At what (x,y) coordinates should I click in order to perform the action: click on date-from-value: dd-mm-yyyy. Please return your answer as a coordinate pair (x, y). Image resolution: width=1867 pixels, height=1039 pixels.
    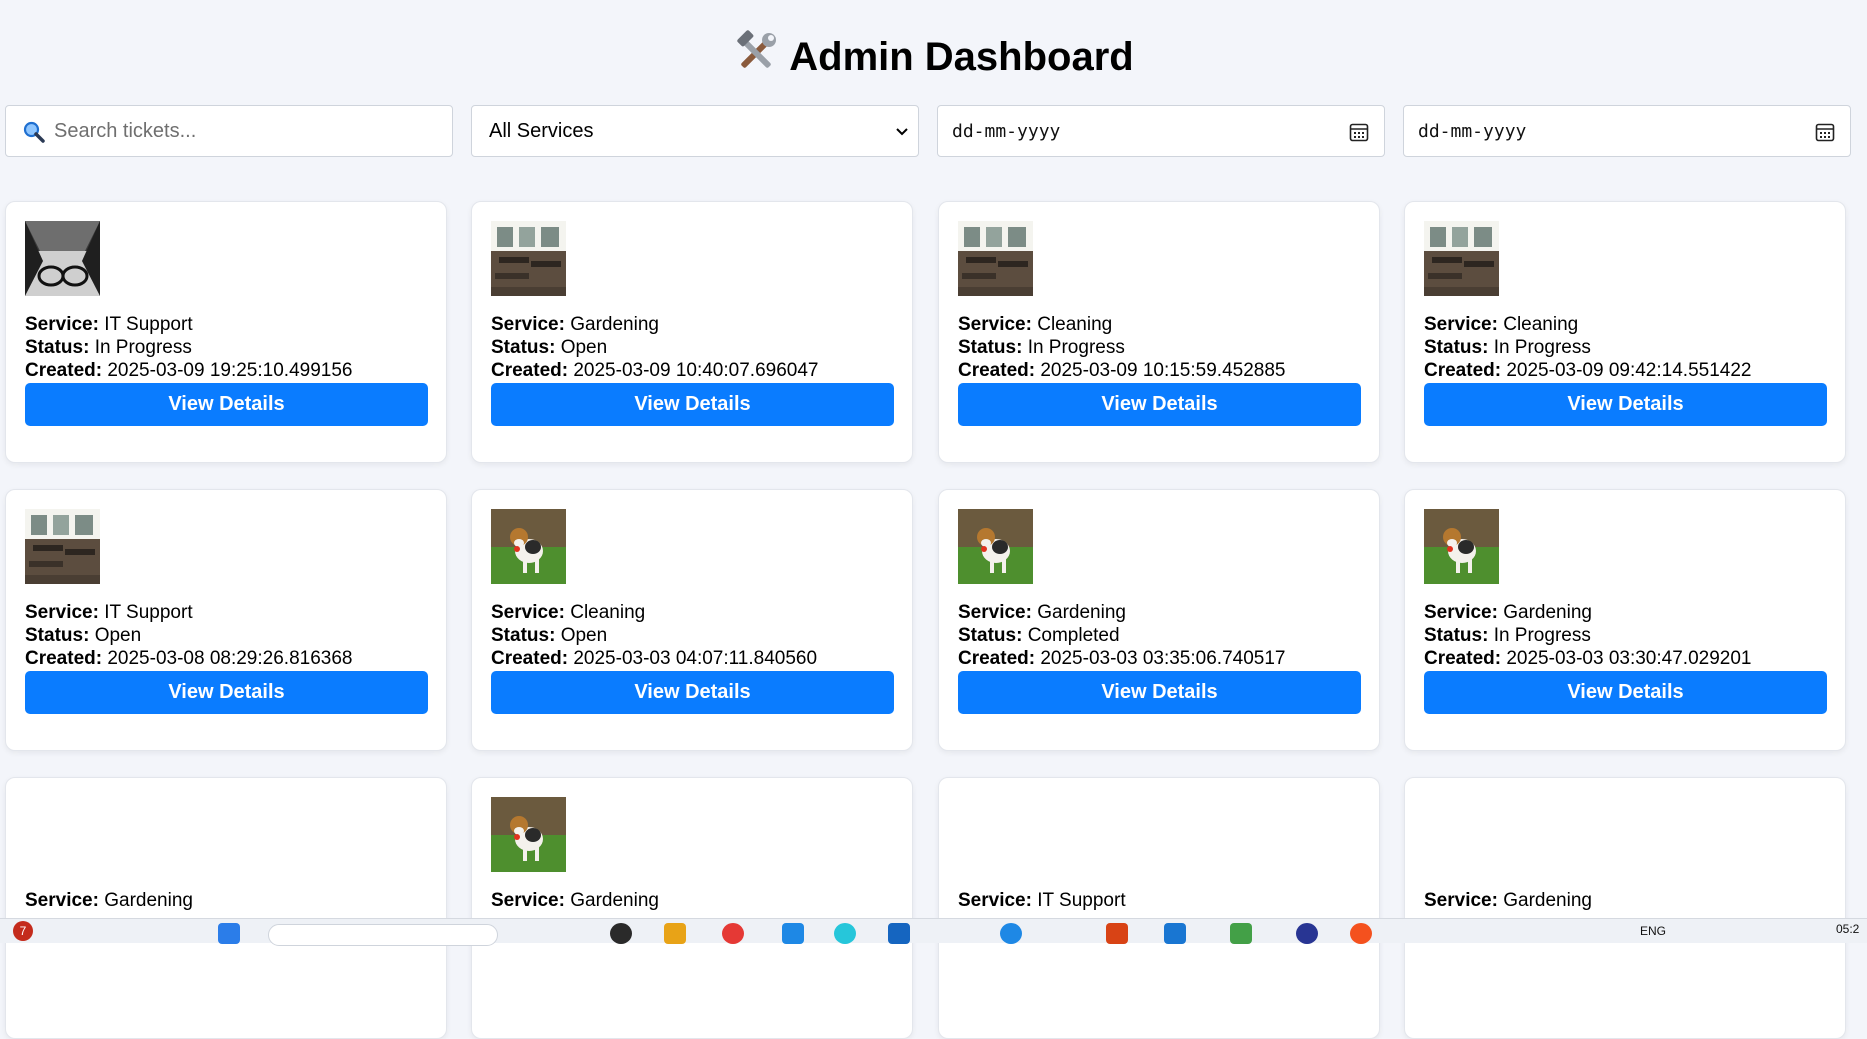
    Looking at the image, I should click on (1006, 131).